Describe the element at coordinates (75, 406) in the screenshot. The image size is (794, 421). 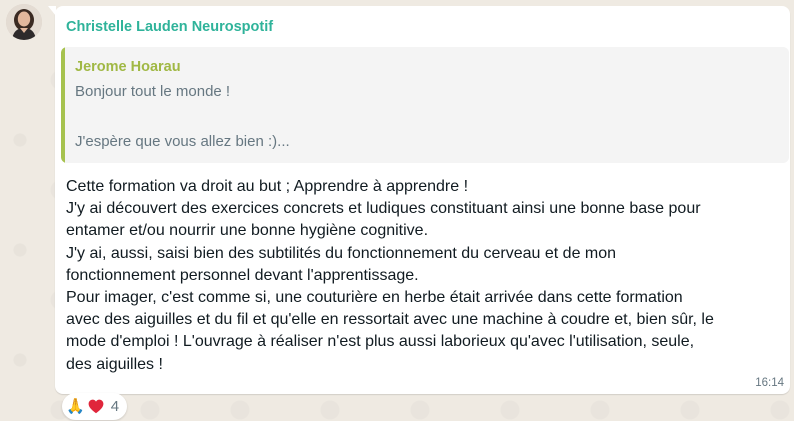
I see `folded-hands-icon: 🙏` at that location.